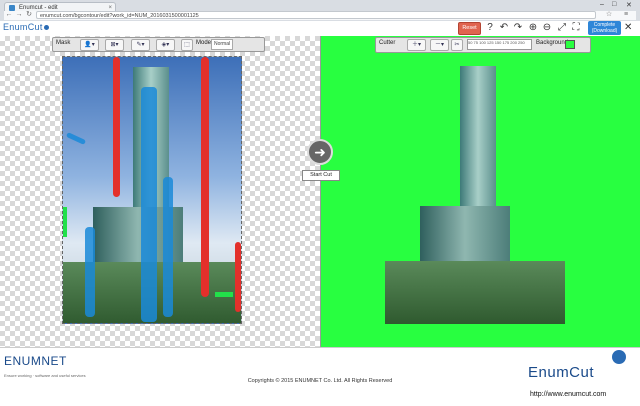  Describe the element at coordinates (439, 45) in the screenshot. I see `remove-cut-button: －▾` at that location.